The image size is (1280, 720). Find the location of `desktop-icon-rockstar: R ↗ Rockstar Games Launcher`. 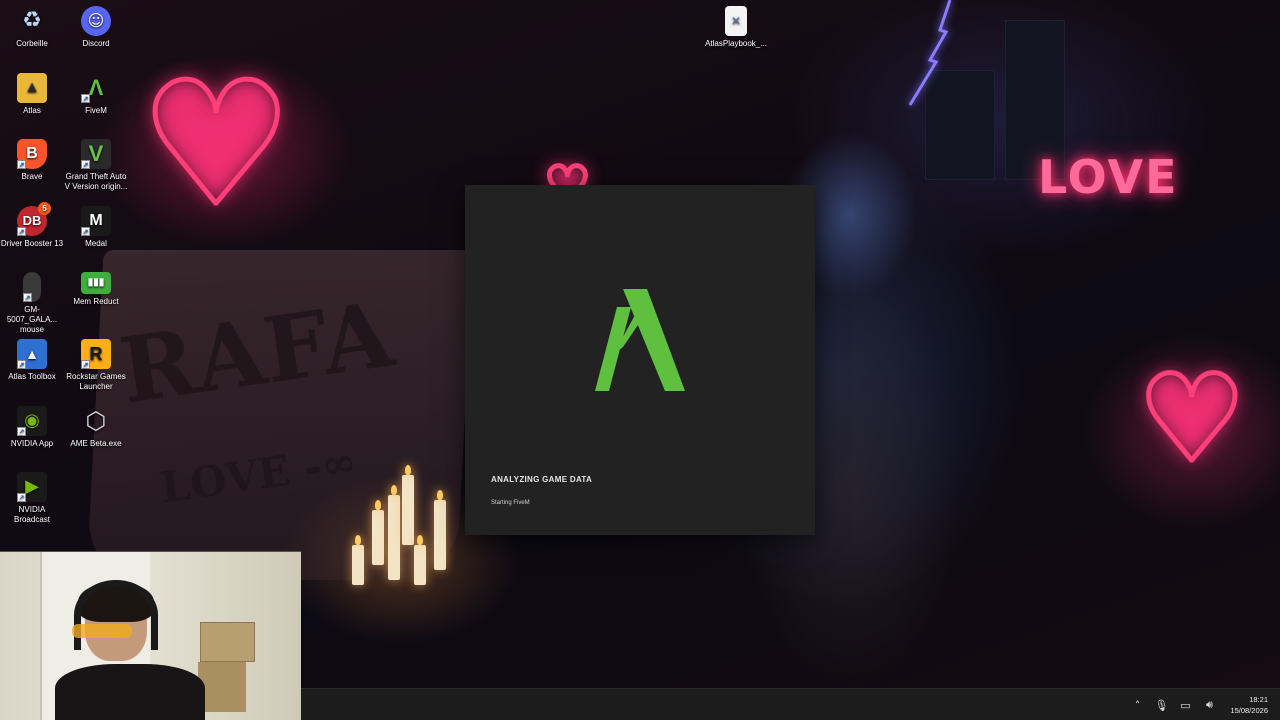

desktop-icon-rockstar: R ↗ Rockstar Games Launcher is located at coordinates (96, 365).